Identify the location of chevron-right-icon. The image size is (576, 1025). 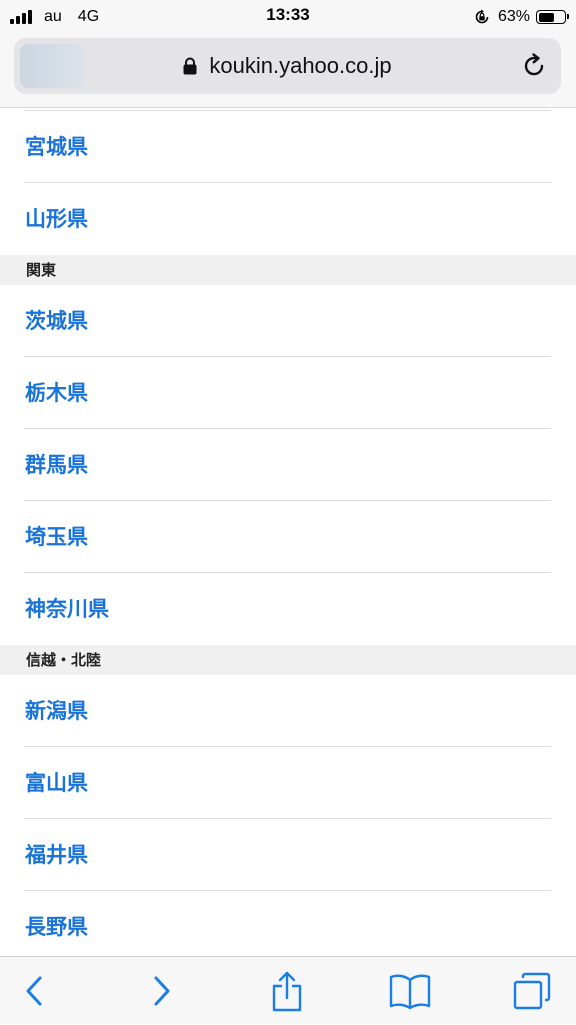
(162, 991).